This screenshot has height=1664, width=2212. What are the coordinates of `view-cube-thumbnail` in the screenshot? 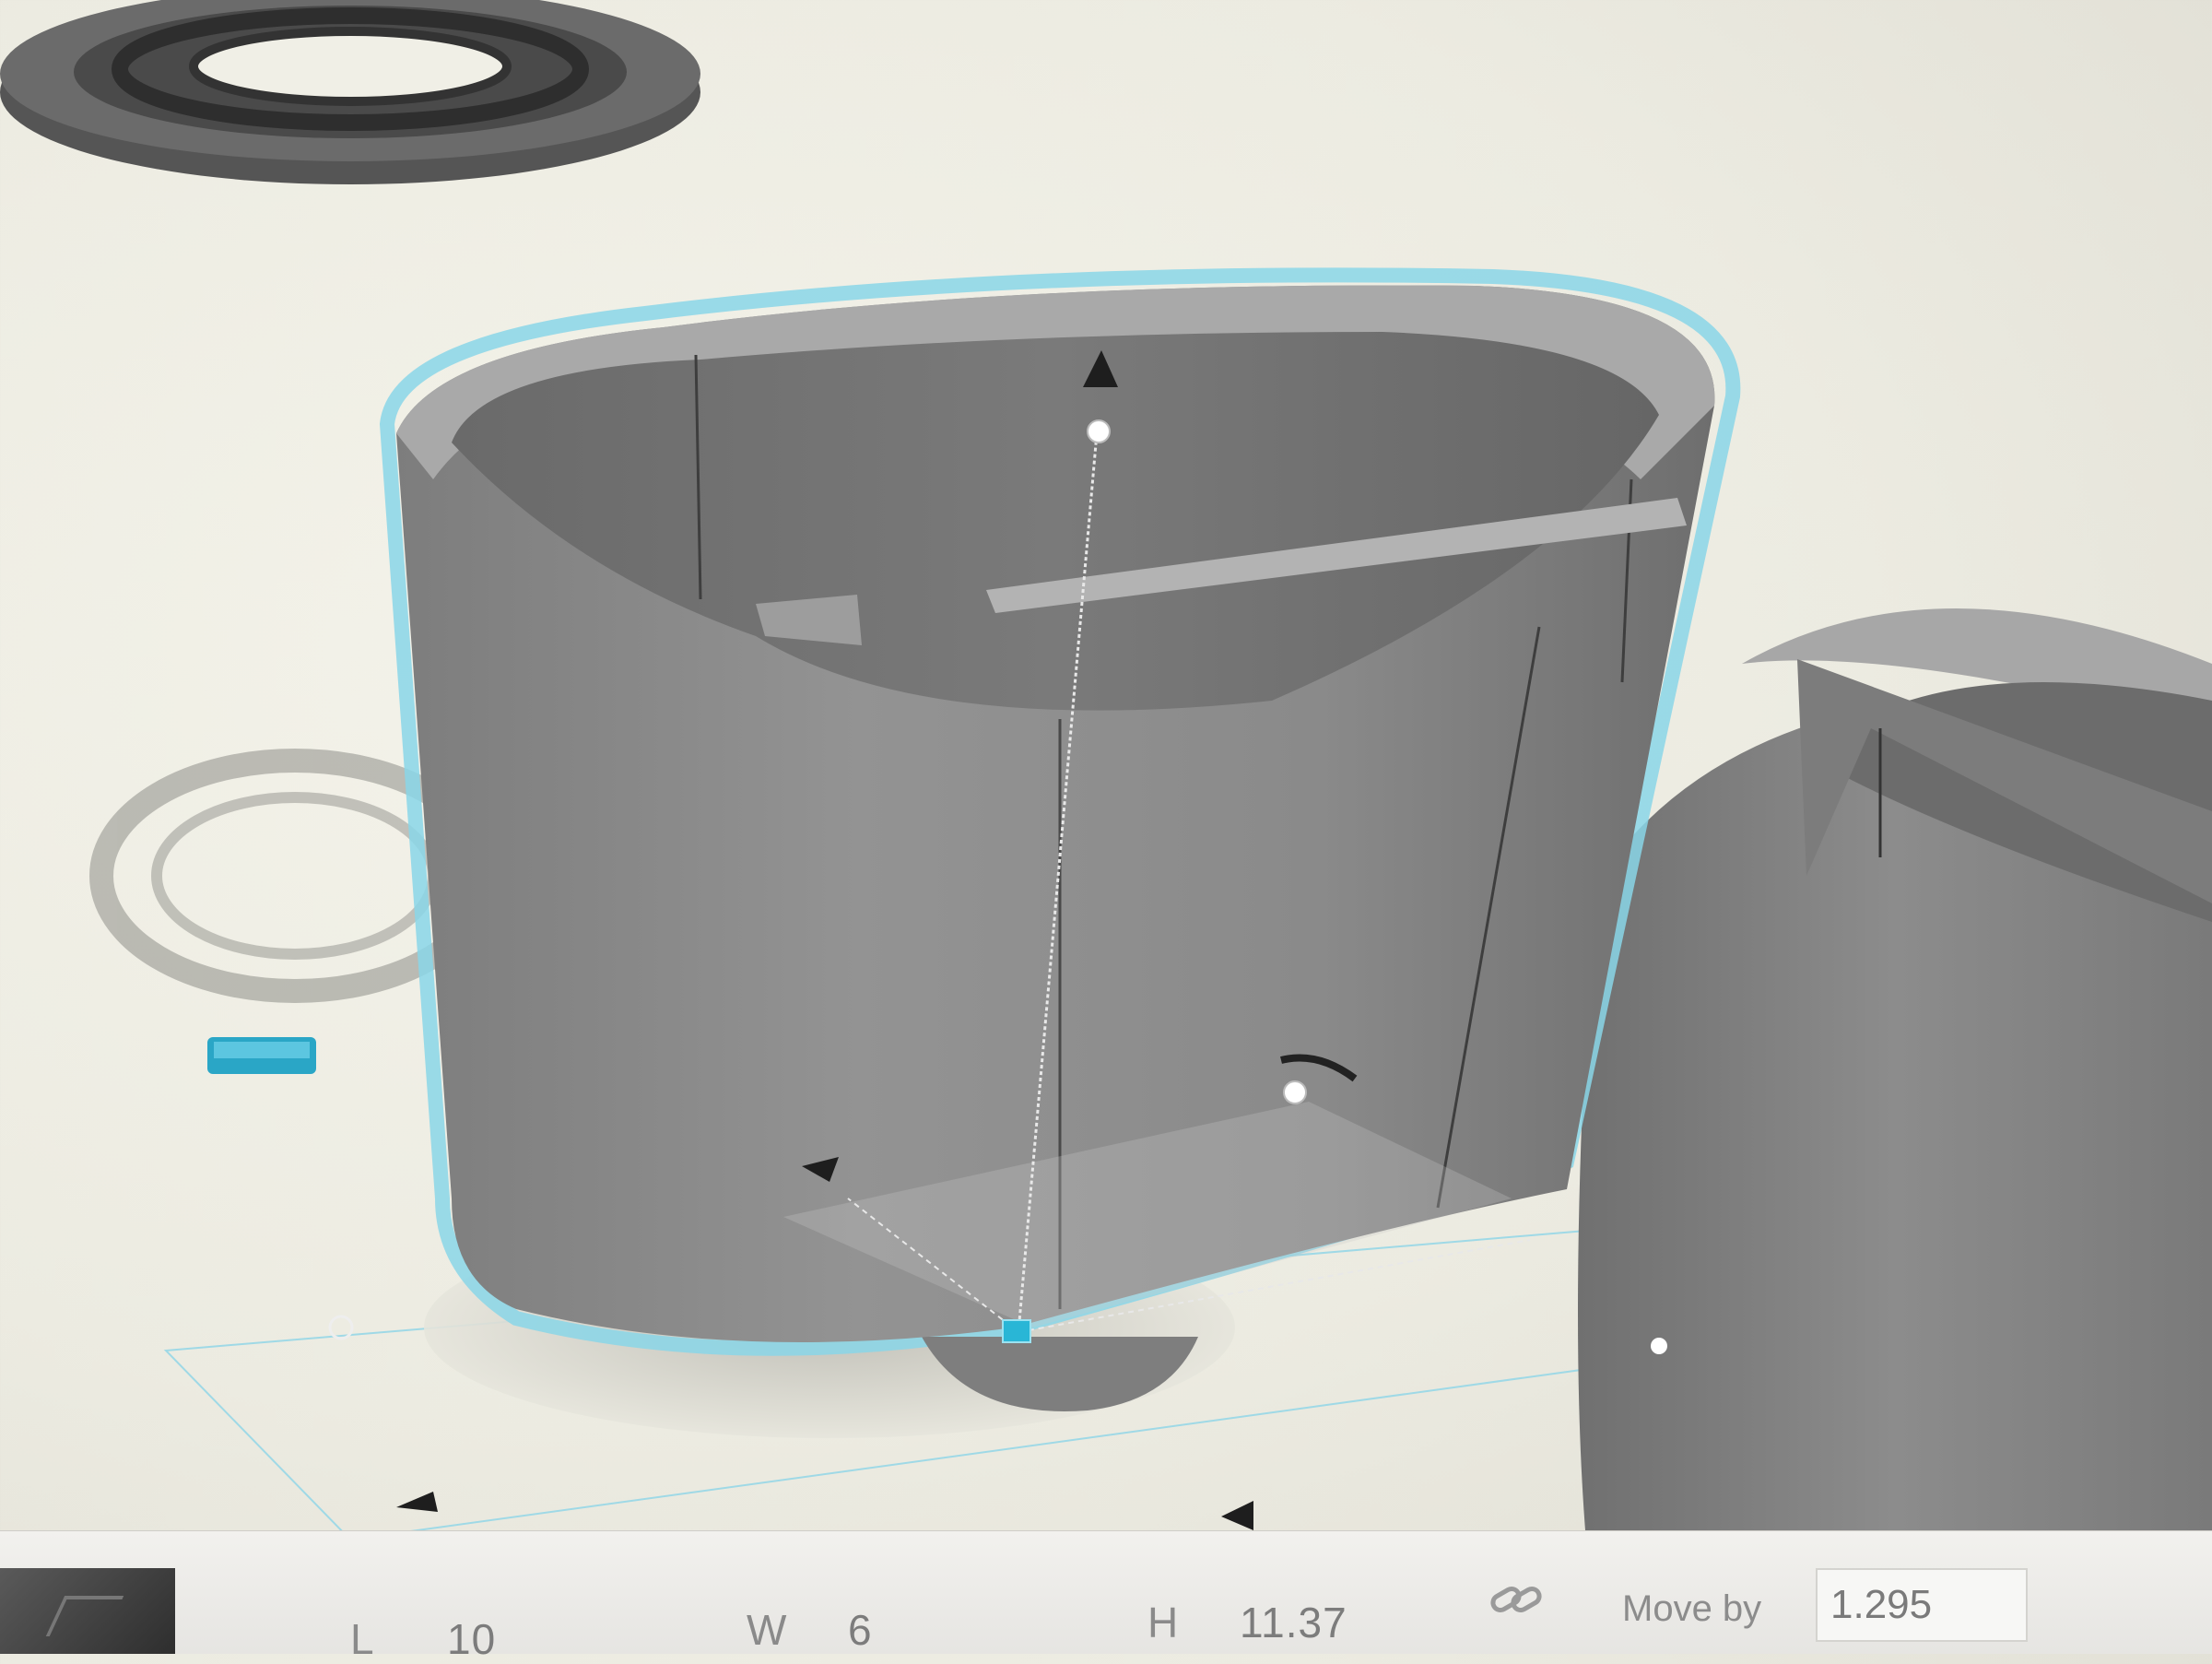 It's located at (87, 1611).